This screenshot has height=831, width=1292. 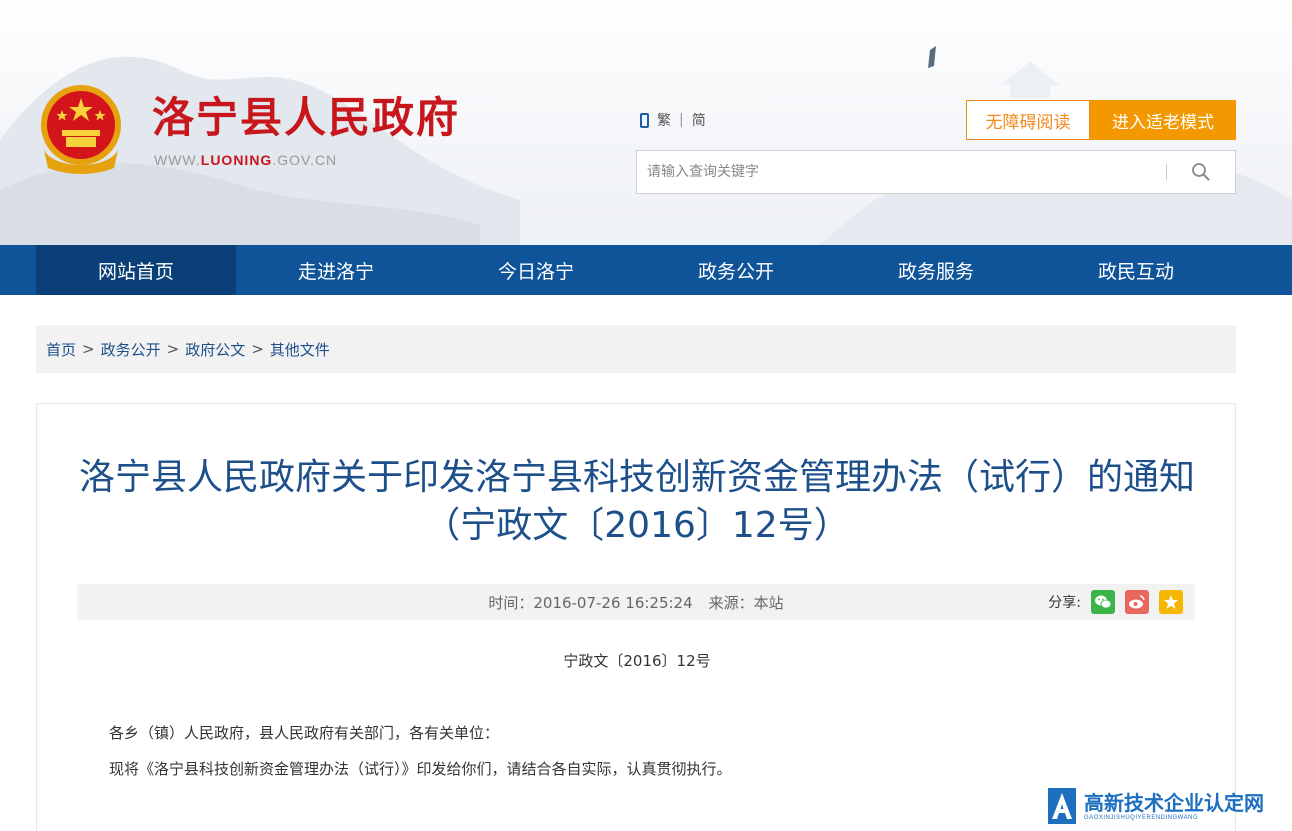 I want to click on lang-traditional: 繁, so click(x=664, y=120).